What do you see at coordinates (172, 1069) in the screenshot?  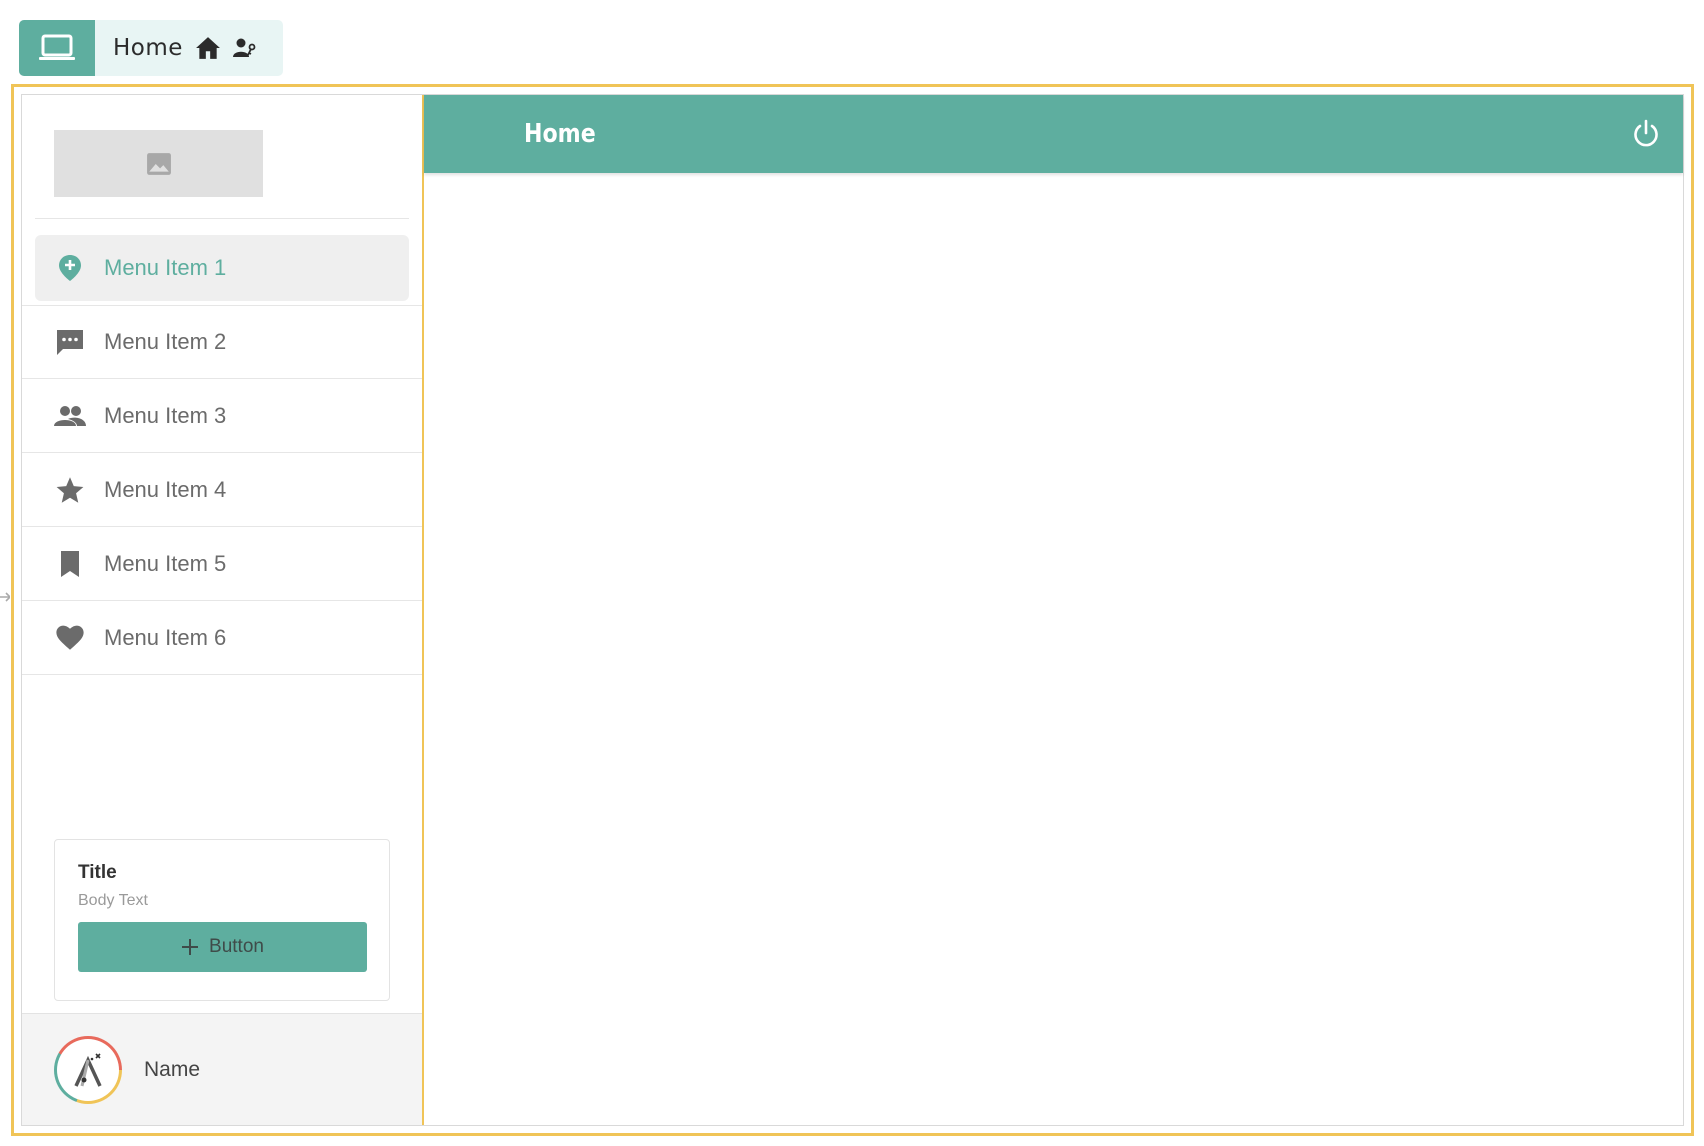 I see `user-name: Name` at bounding box center [172, 1069].